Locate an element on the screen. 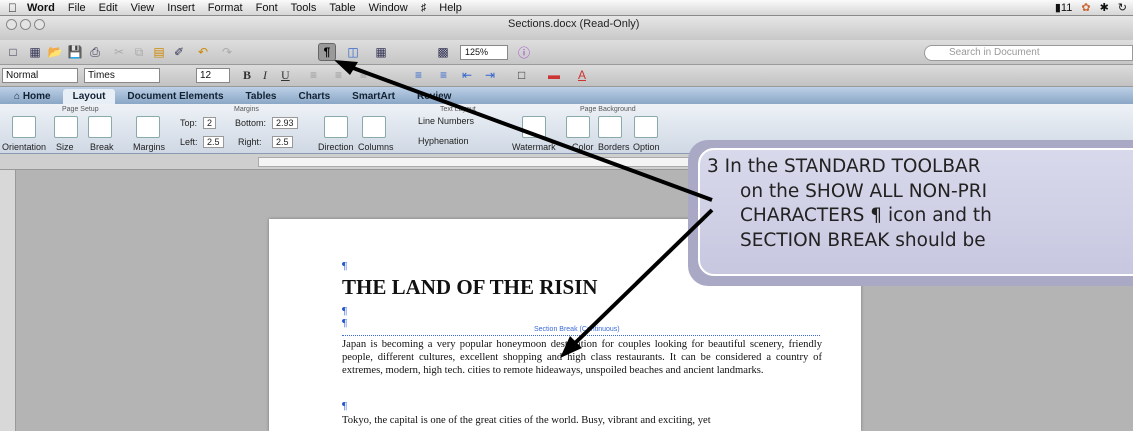  arrow-to-section-break is located at coordinates (641, 279).